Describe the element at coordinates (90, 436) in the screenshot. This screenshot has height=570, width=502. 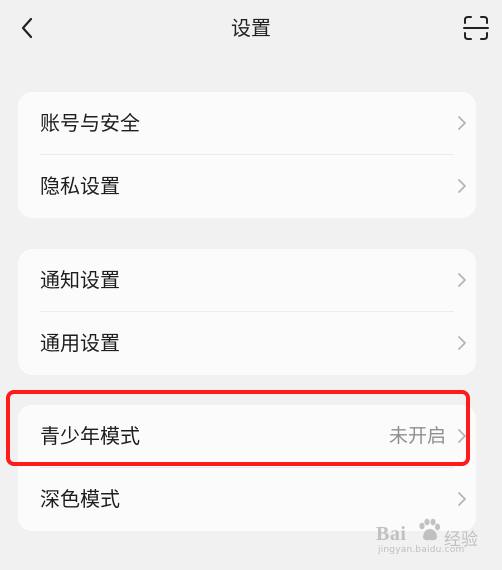
I see `settings-item-label: 青少年模式` at that location.